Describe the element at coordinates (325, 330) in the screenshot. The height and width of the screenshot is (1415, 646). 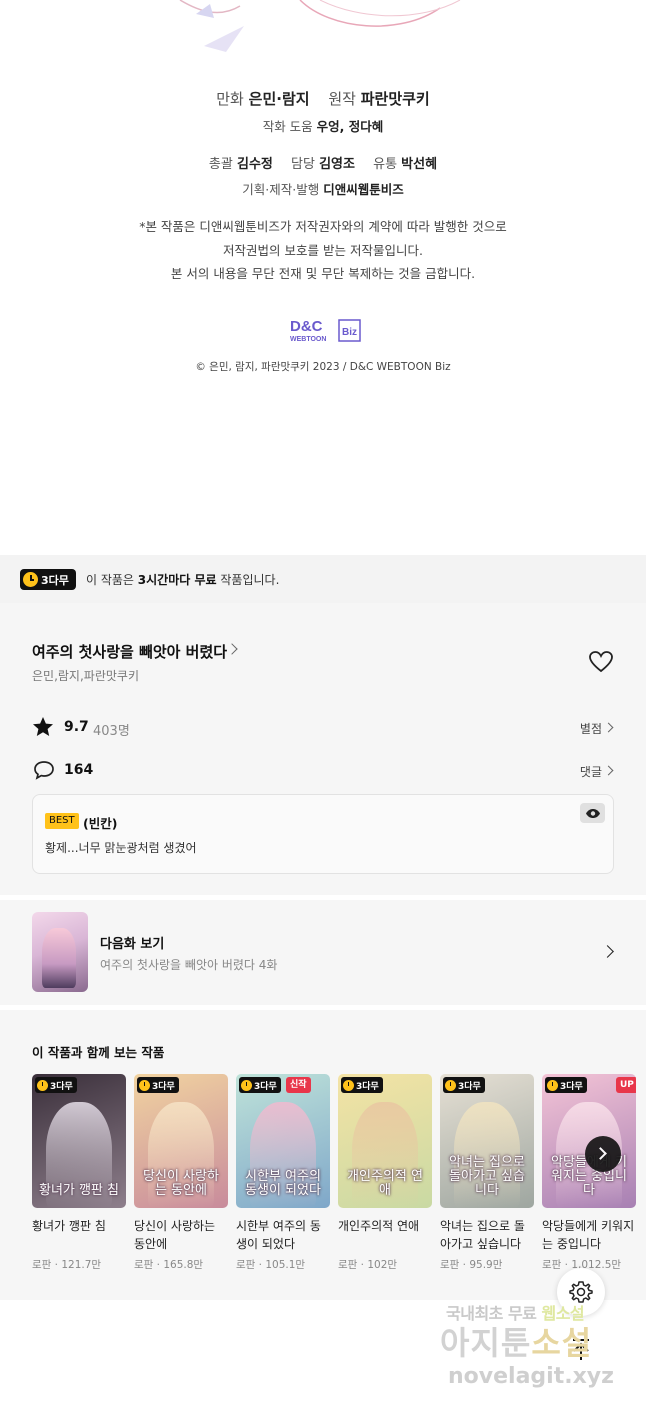
I see `dnc-webtoon-biz-logo: D&C WEBTOON Biz` at that location.